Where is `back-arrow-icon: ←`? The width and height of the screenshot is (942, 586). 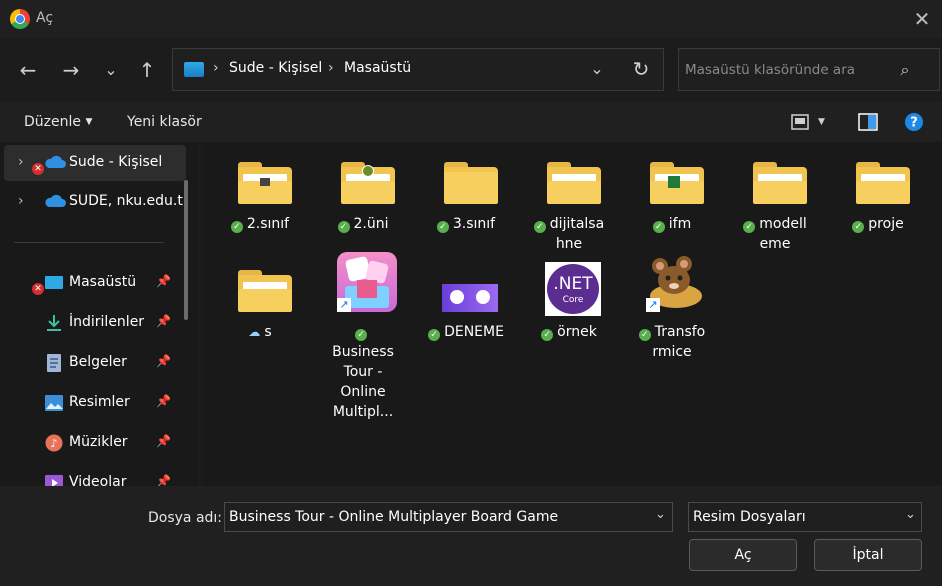
back-arrow-icon: ← is located at coordinates (28, 70).